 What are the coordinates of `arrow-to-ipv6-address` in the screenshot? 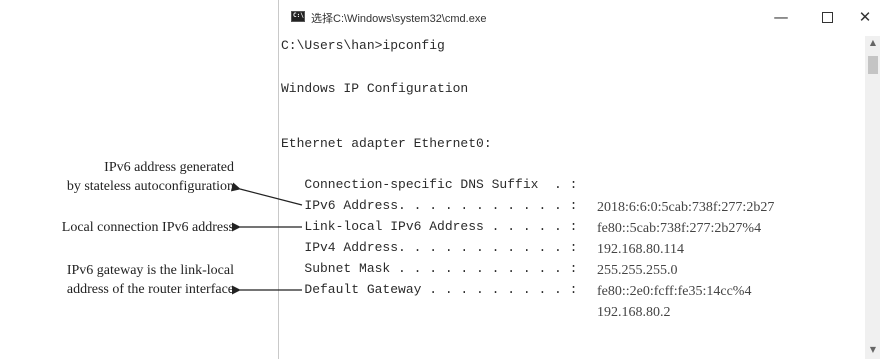 It's located at (266, 194).